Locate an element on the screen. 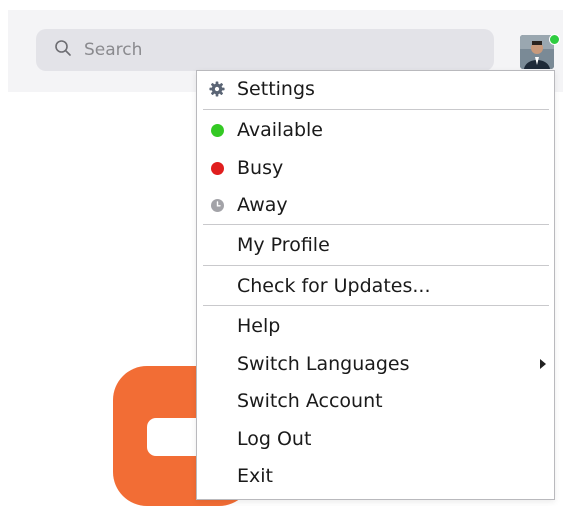 The image size is (563, 506). chevron-right-icon is located at coordinates (543, 364).